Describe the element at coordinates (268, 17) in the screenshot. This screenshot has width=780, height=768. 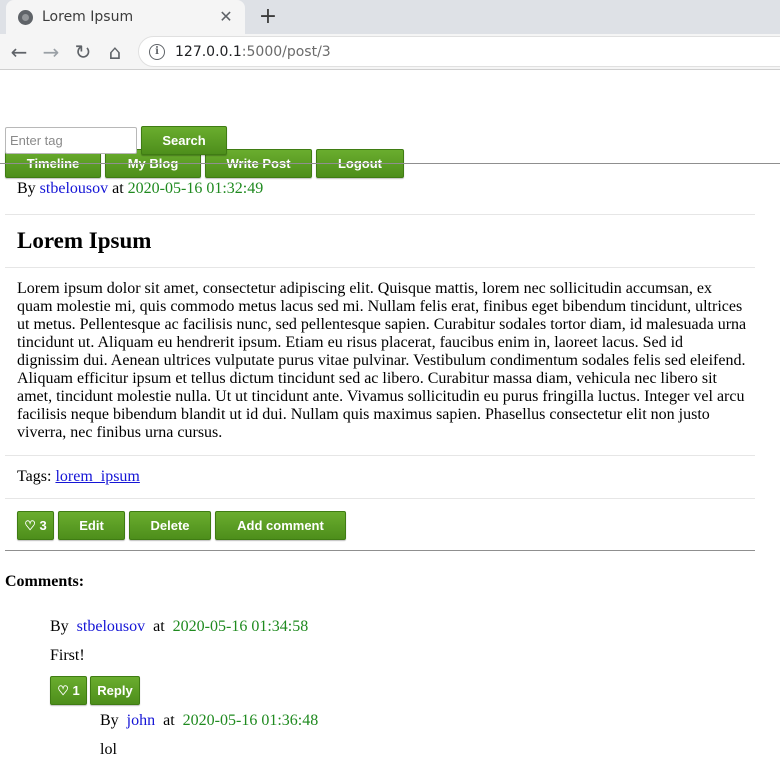
I see `new-tab-icon: +` at that location.